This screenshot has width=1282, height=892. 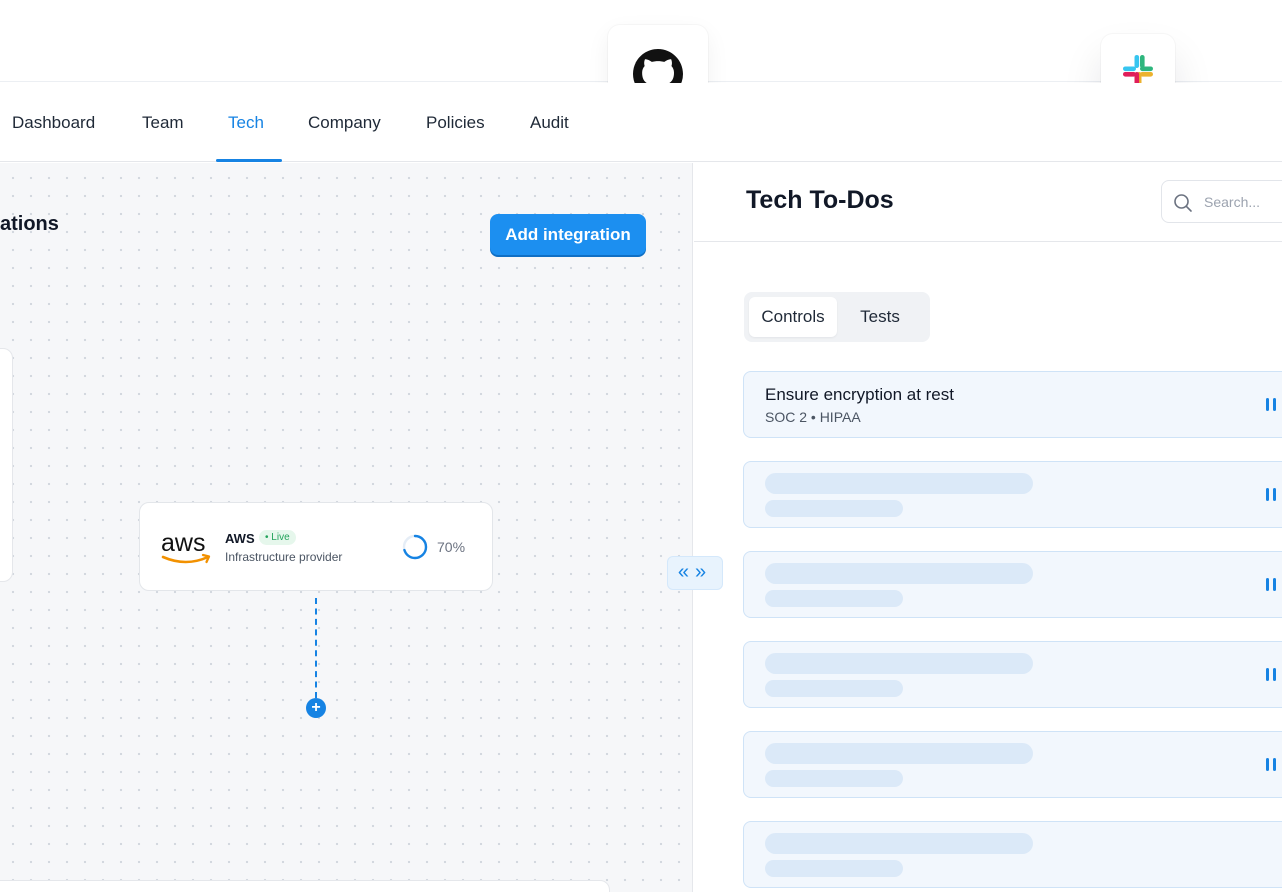 I want to click on add-integration-button: Add integration, so click(x=568, y=234).